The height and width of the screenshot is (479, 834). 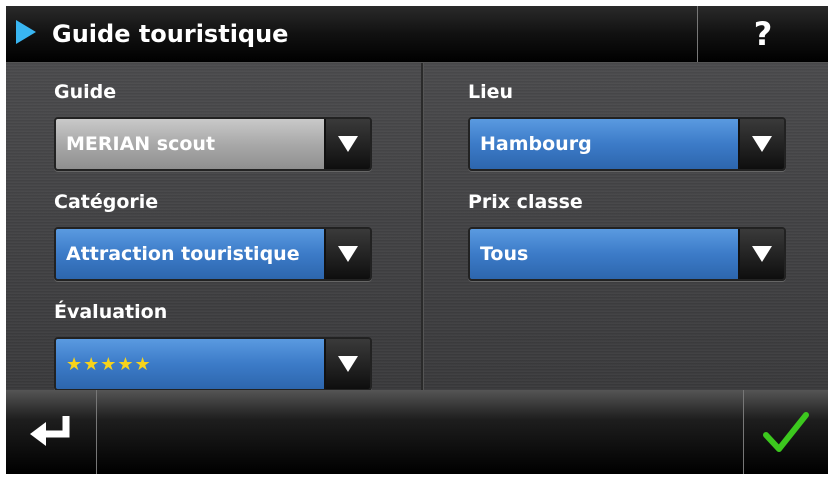 What do you see at coordinates (525, 202) in the screenshot?
I see `prix-label: Prix classe` at bounding box center [525, 202].